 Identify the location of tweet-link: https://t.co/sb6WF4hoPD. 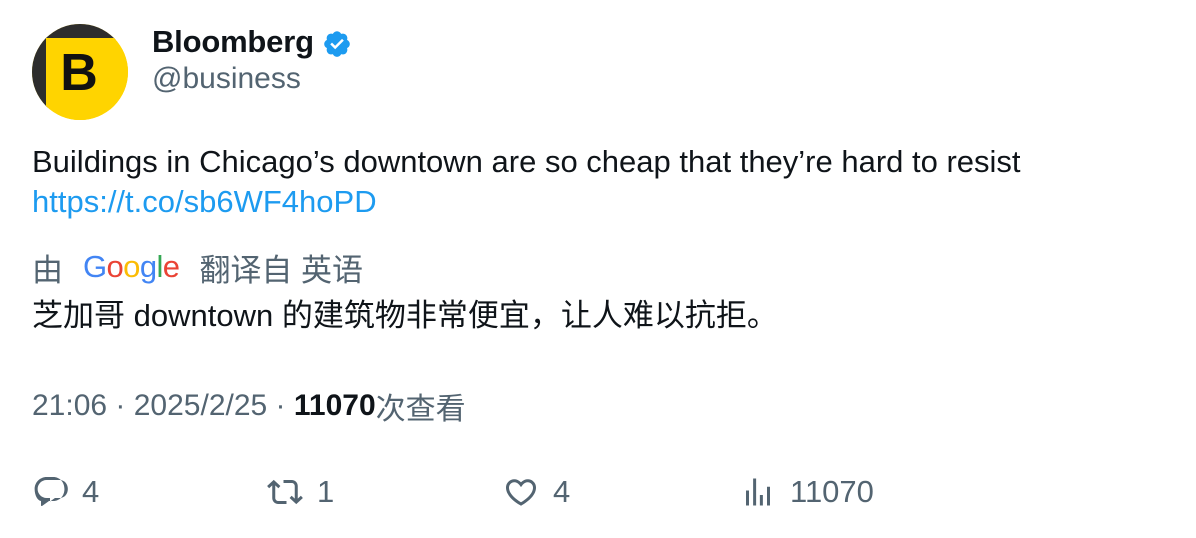
(597, 202).